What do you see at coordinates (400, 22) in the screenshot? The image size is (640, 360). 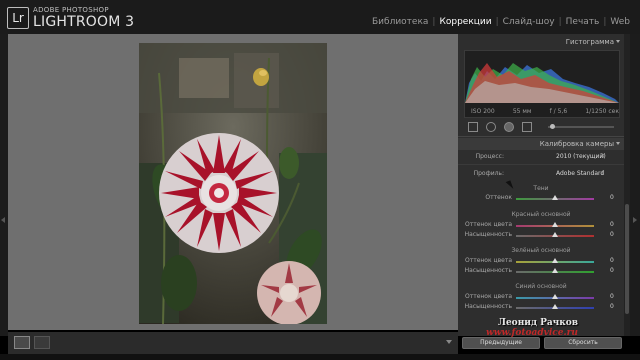 I see `module-library: Библиотека` at bounding box center [400, 22].